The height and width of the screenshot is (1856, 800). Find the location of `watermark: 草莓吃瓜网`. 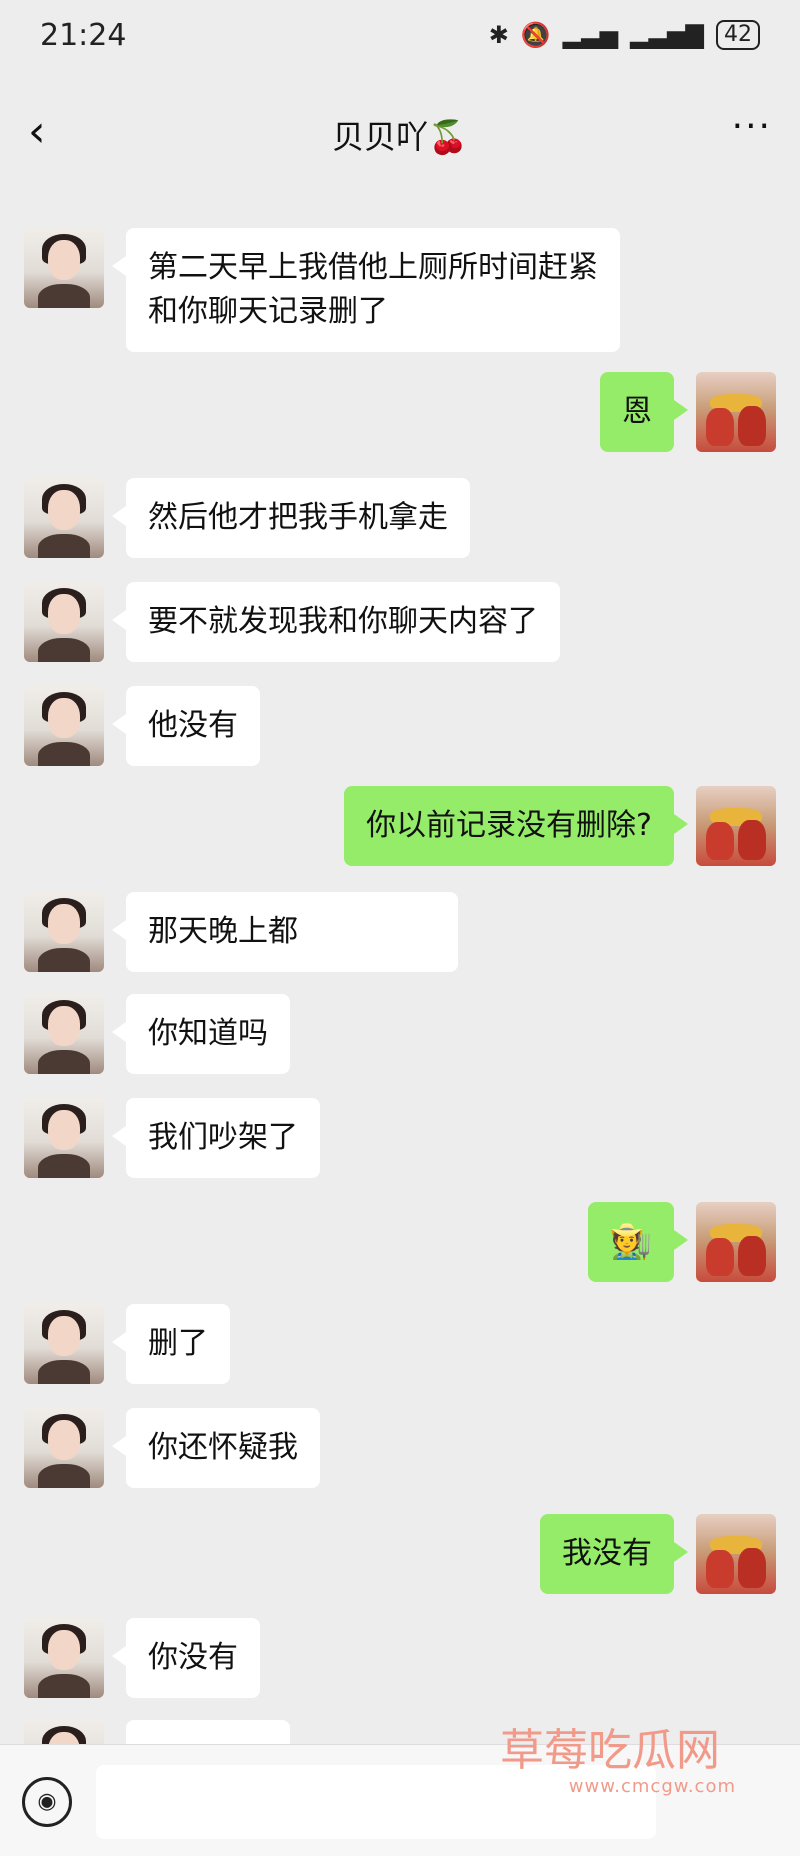

watermark: 草莓吃瓜网 is located at coordinates (610, 1750).